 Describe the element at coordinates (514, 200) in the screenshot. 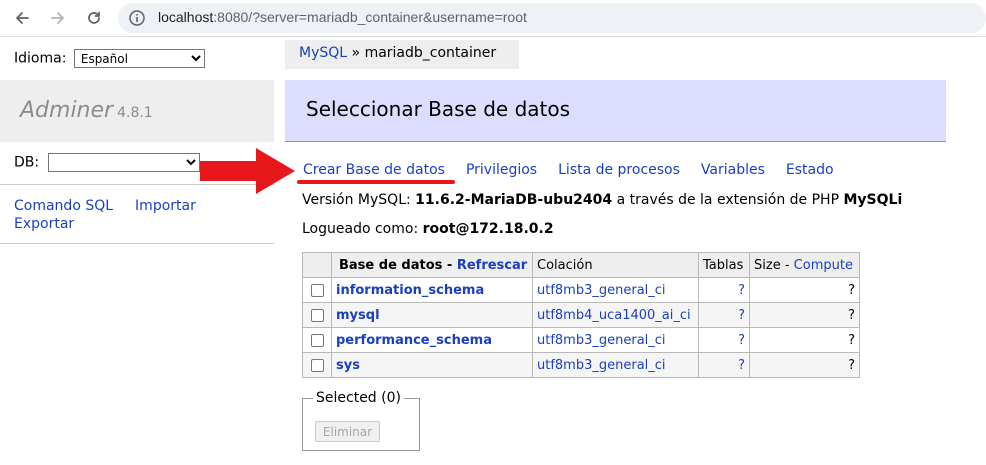

I see `server-version: 11.6.2-MariaDB-ubu2404` at that location.